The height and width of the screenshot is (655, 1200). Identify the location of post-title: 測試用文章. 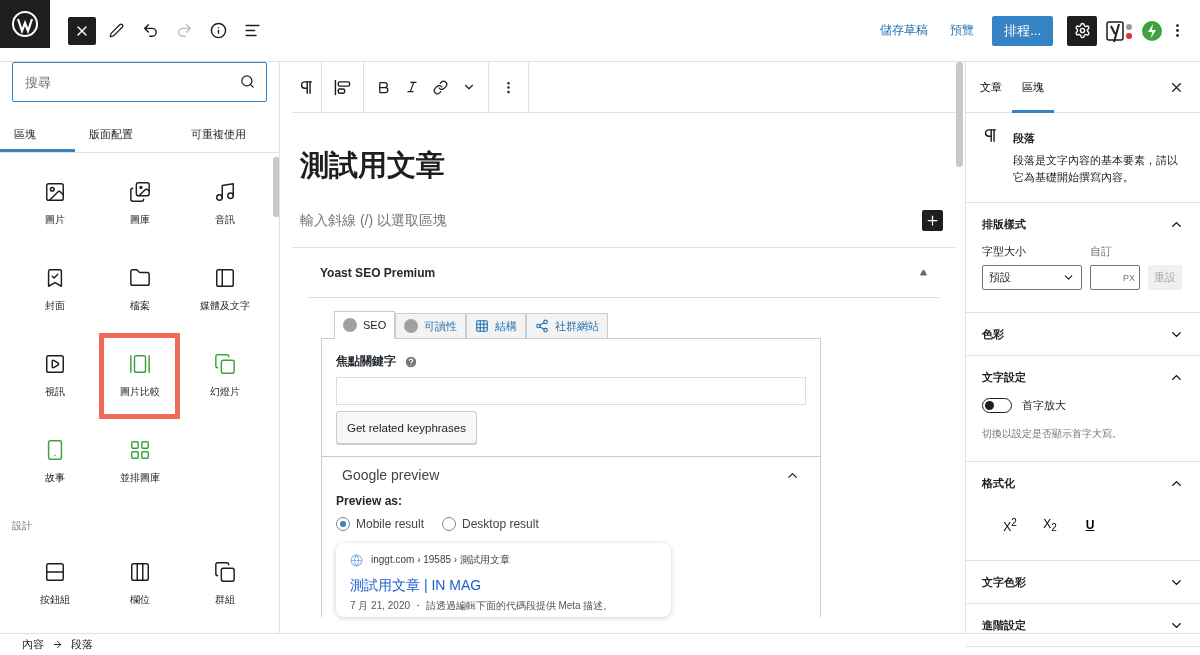
(627, 166).